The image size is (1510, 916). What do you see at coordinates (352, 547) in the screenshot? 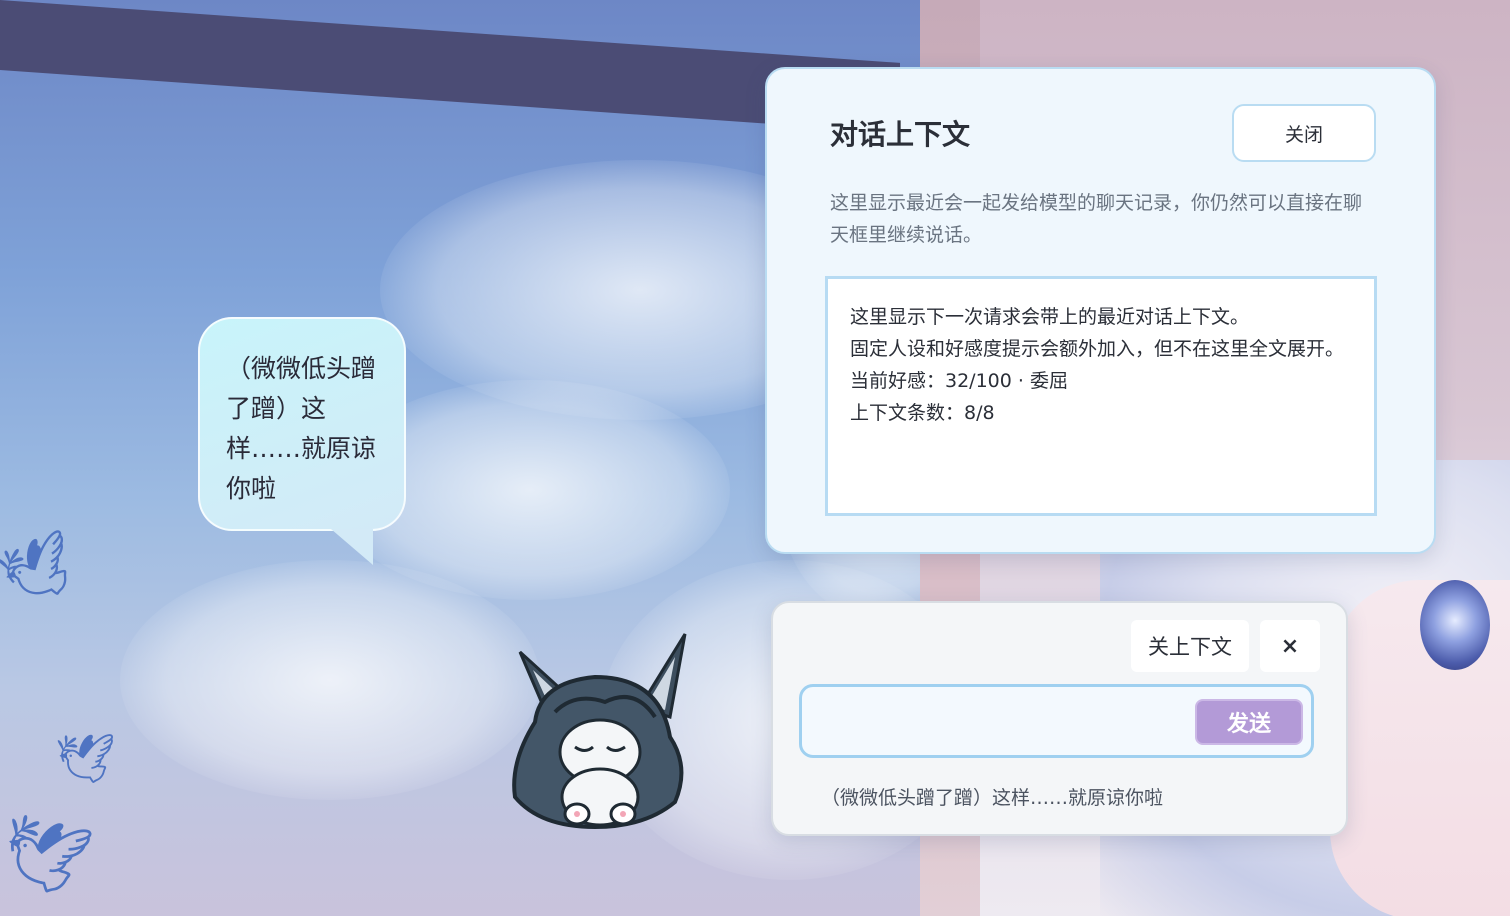
I see `speech-bubble-tail` at bounding box center [352, 547].